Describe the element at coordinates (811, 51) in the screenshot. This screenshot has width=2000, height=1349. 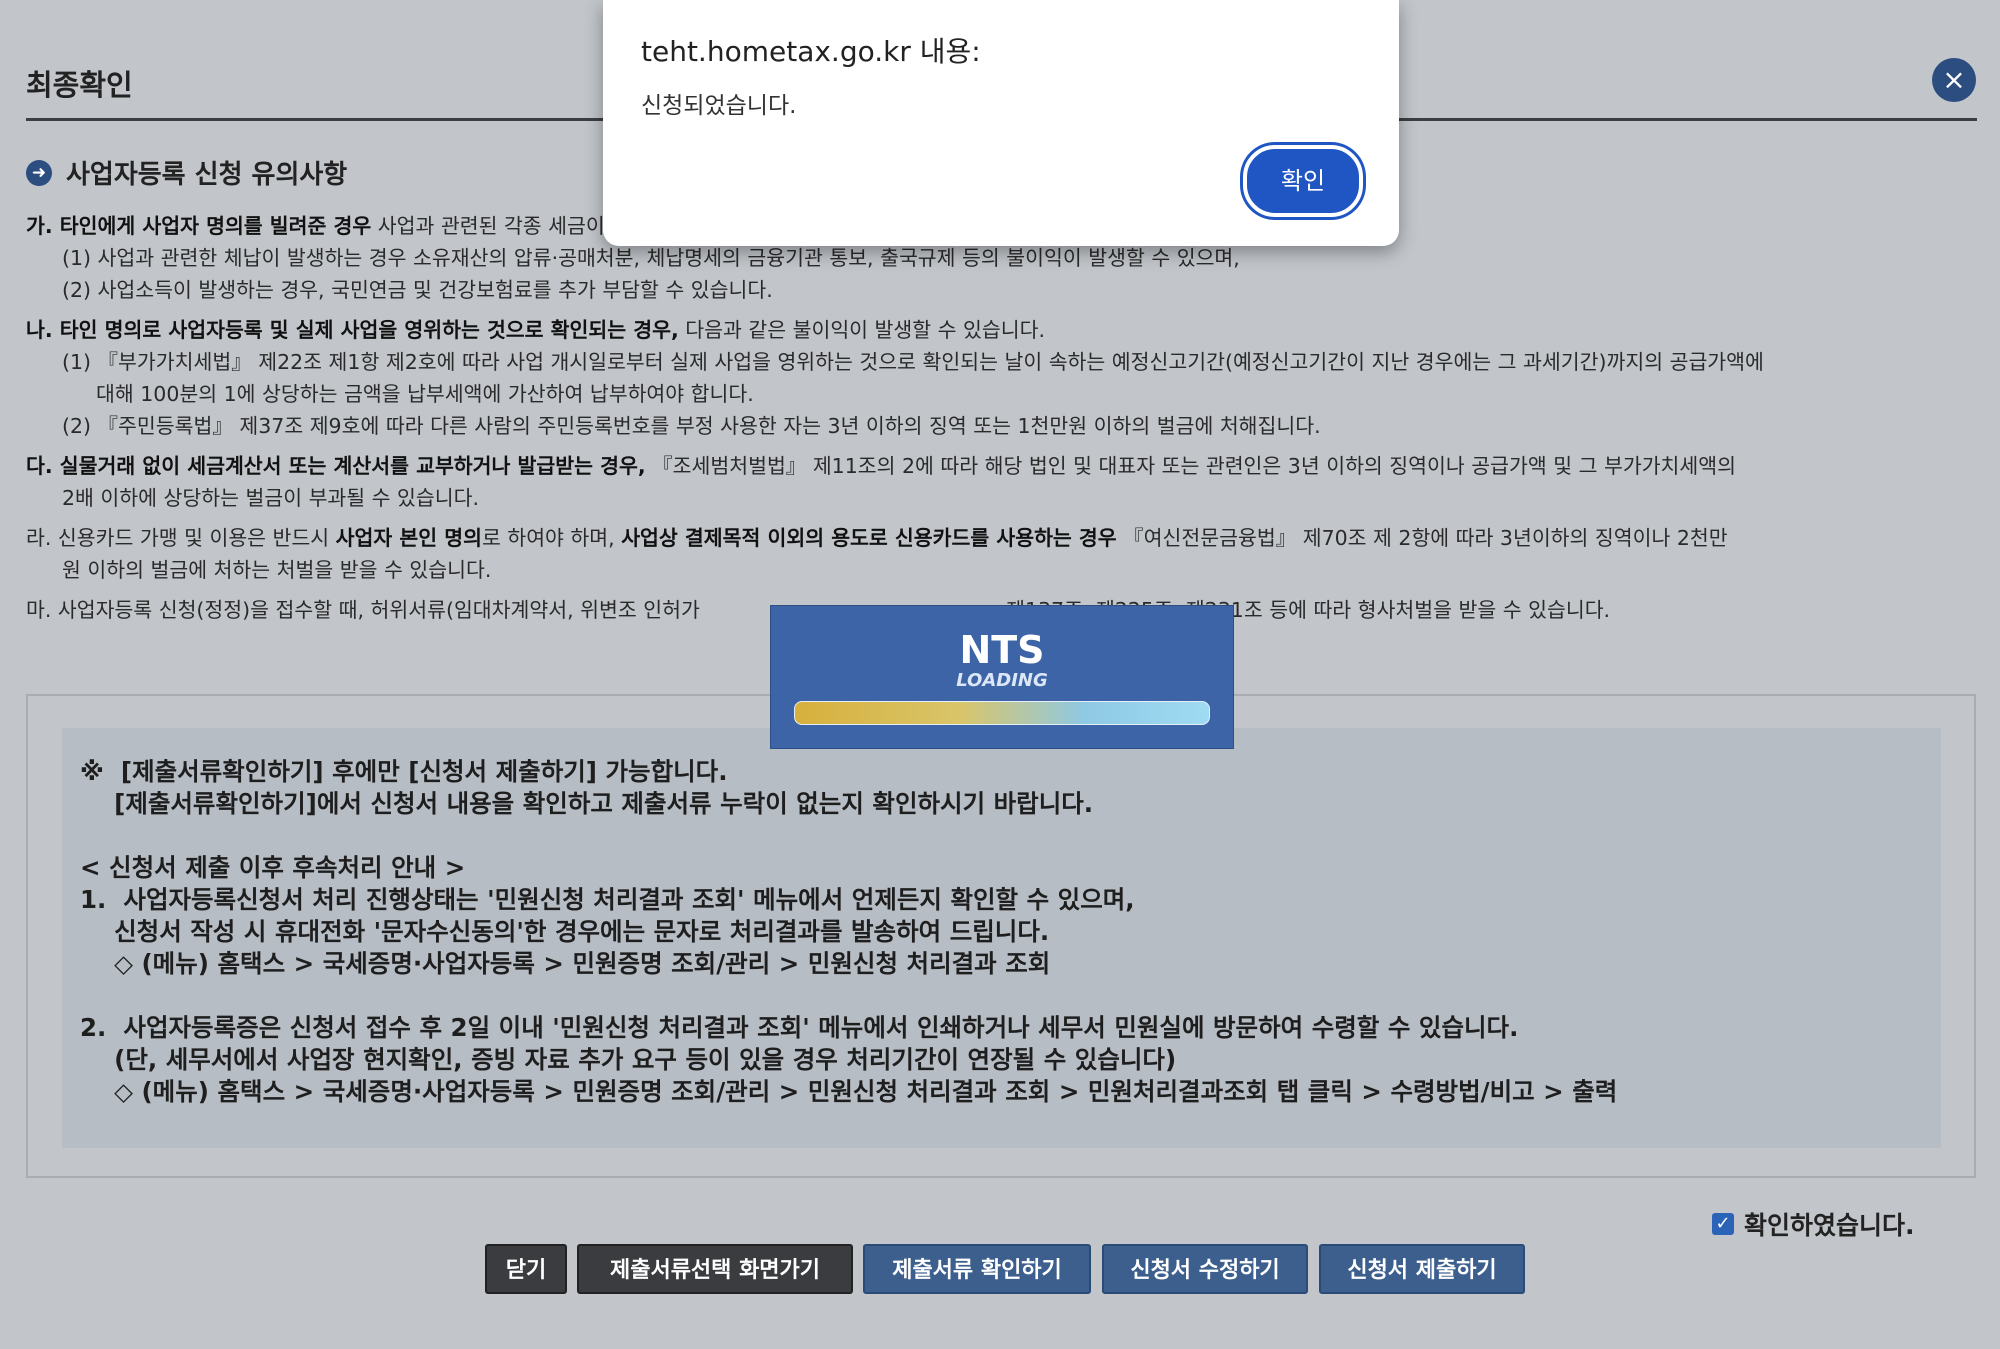
I see `dialog-header: teht.hometax.go.kr 내용:` at that location.